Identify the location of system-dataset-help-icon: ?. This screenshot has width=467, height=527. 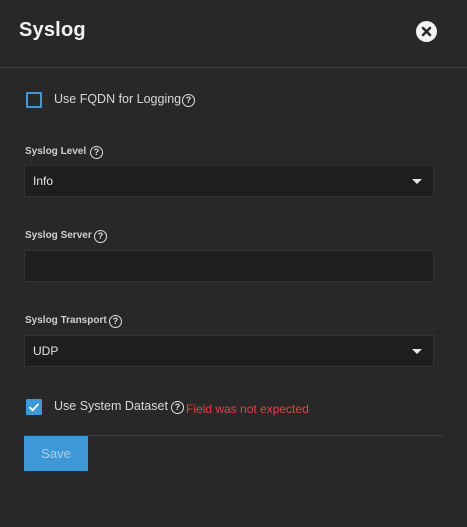
(177, 407).